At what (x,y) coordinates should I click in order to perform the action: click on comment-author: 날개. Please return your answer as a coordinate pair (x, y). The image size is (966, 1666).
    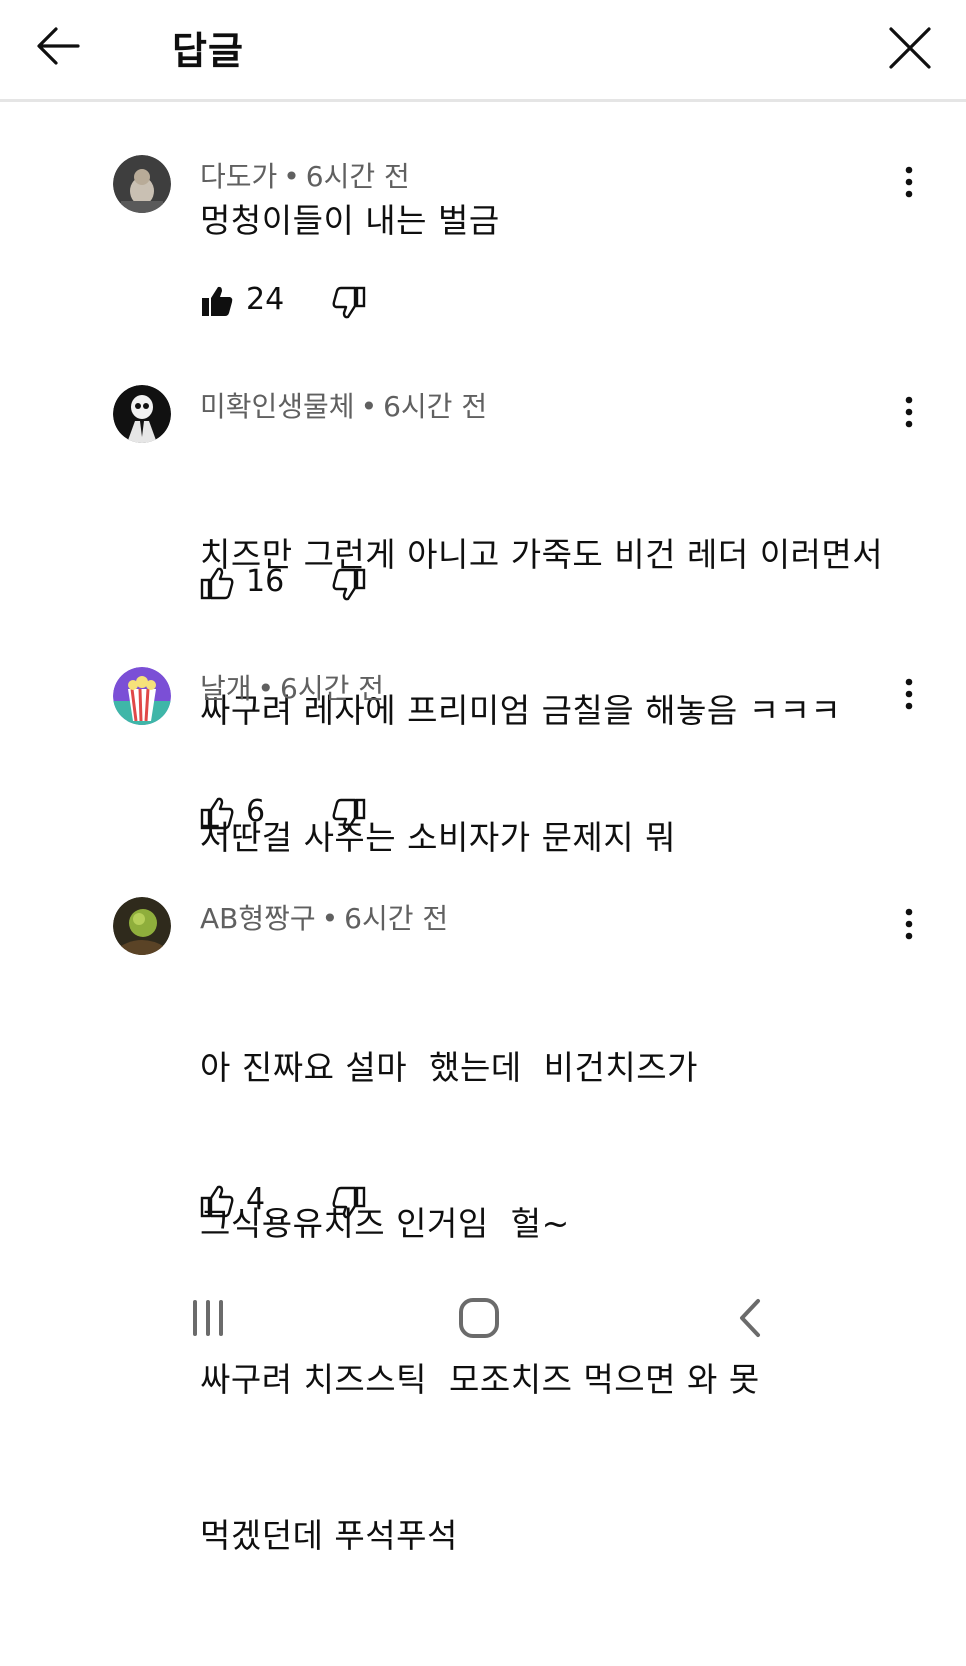
    Looking at the image, I should click on (226, 688).